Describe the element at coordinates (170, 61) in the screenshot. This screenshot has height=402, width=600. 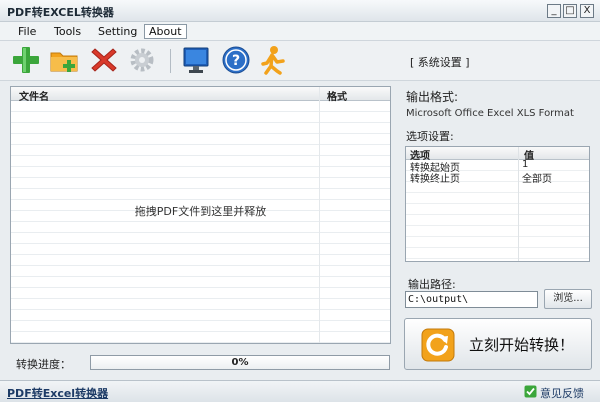
I see `toolbar-separator` at that location.